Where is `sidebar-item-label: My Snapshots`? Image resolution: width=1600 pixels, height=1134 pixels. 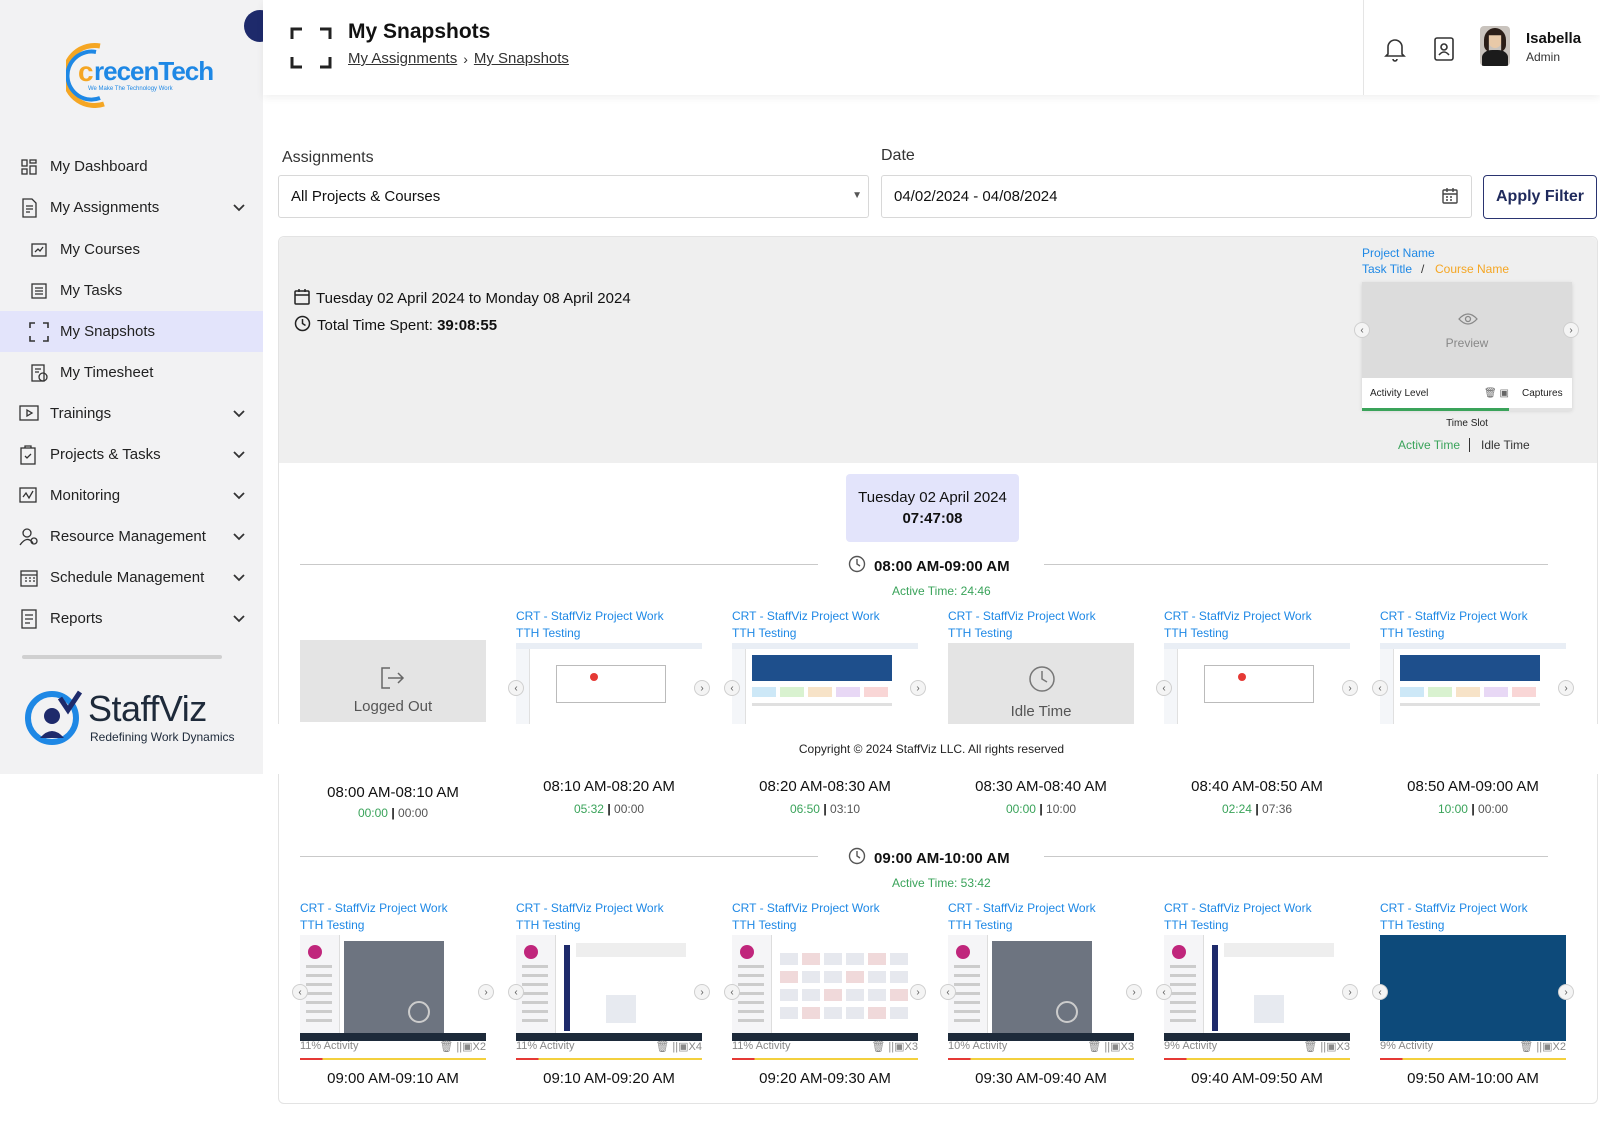 sidebar-item-label: My Snapshots is located at coordinates (108, 331).